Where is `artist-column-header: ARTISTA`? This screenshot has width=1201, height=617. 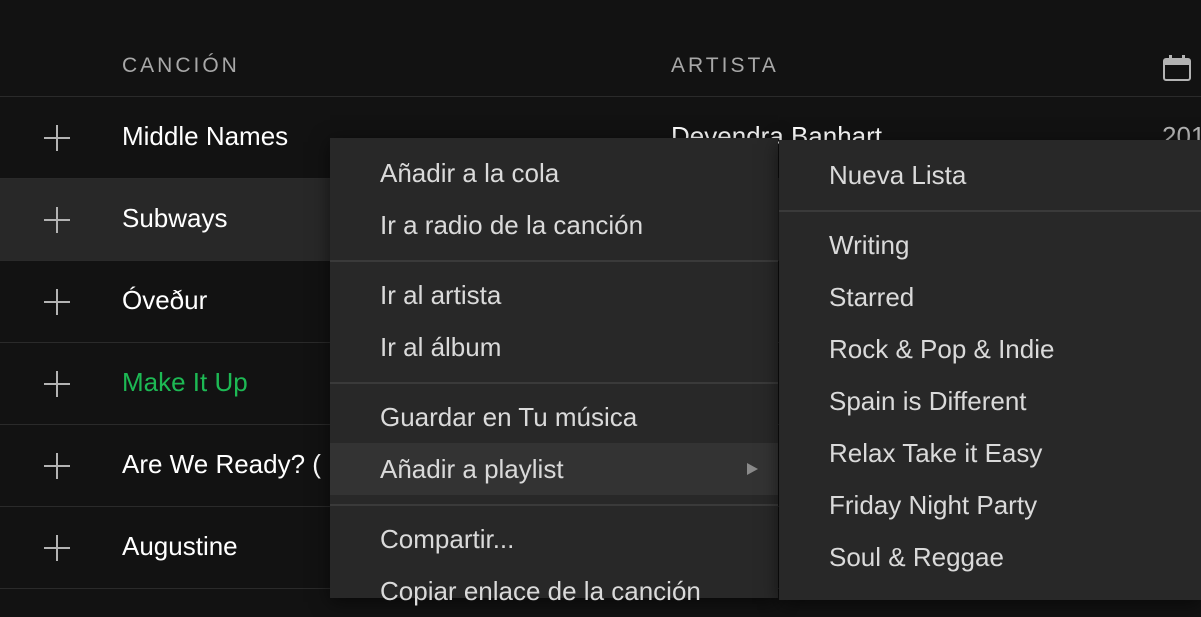
artist-column-header: ARTISTA is located at coordinates (725, 66).